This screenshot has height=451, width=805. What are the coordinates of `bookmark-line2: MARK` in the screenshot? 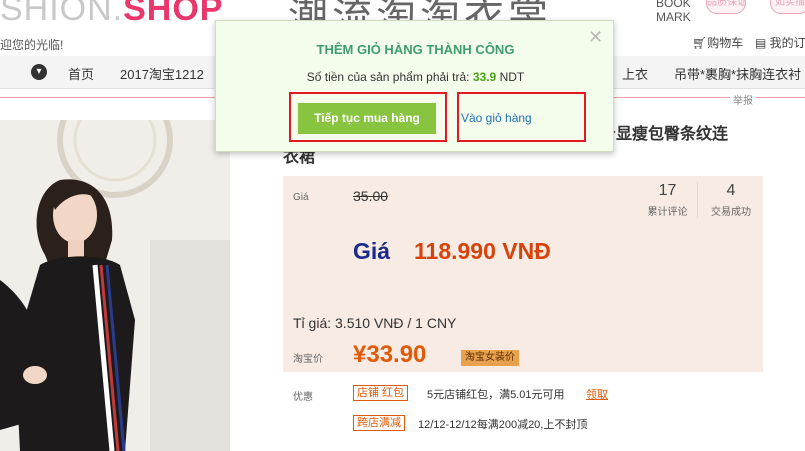 It's located at (673, 17).